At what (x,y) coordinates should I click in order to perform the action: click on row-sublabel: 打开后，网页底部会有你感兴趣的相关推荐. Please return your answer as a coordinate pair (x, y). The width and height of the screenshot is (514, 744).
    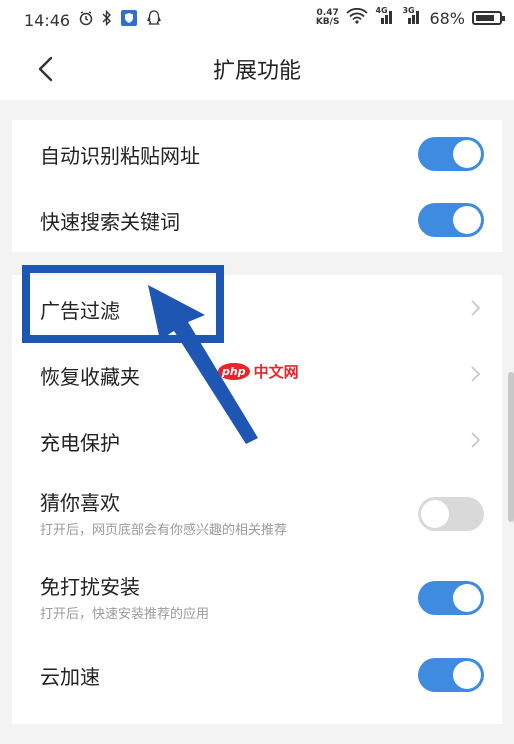
    Looking at the image, I should click on (164, 530).